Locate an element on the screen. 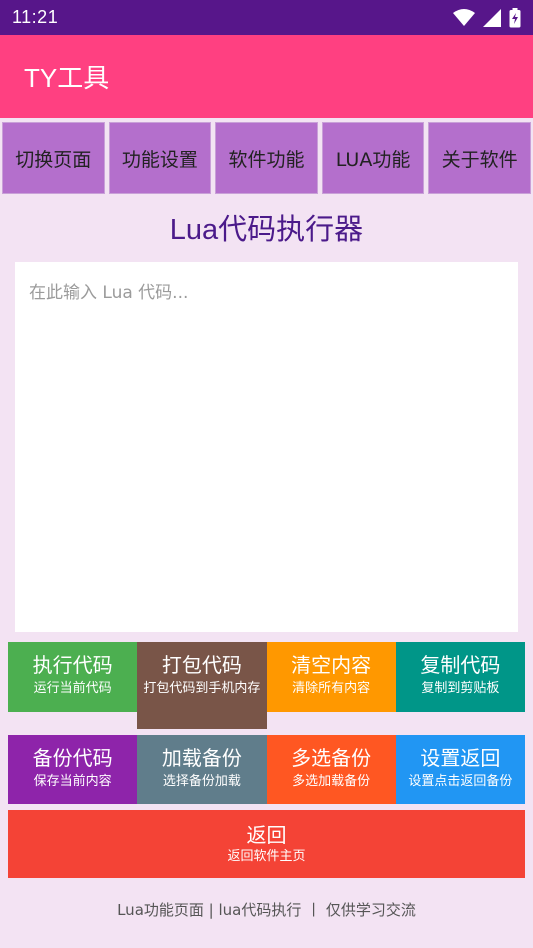  copy-code-label: 复制代码 is located at coordinates (460, 665).